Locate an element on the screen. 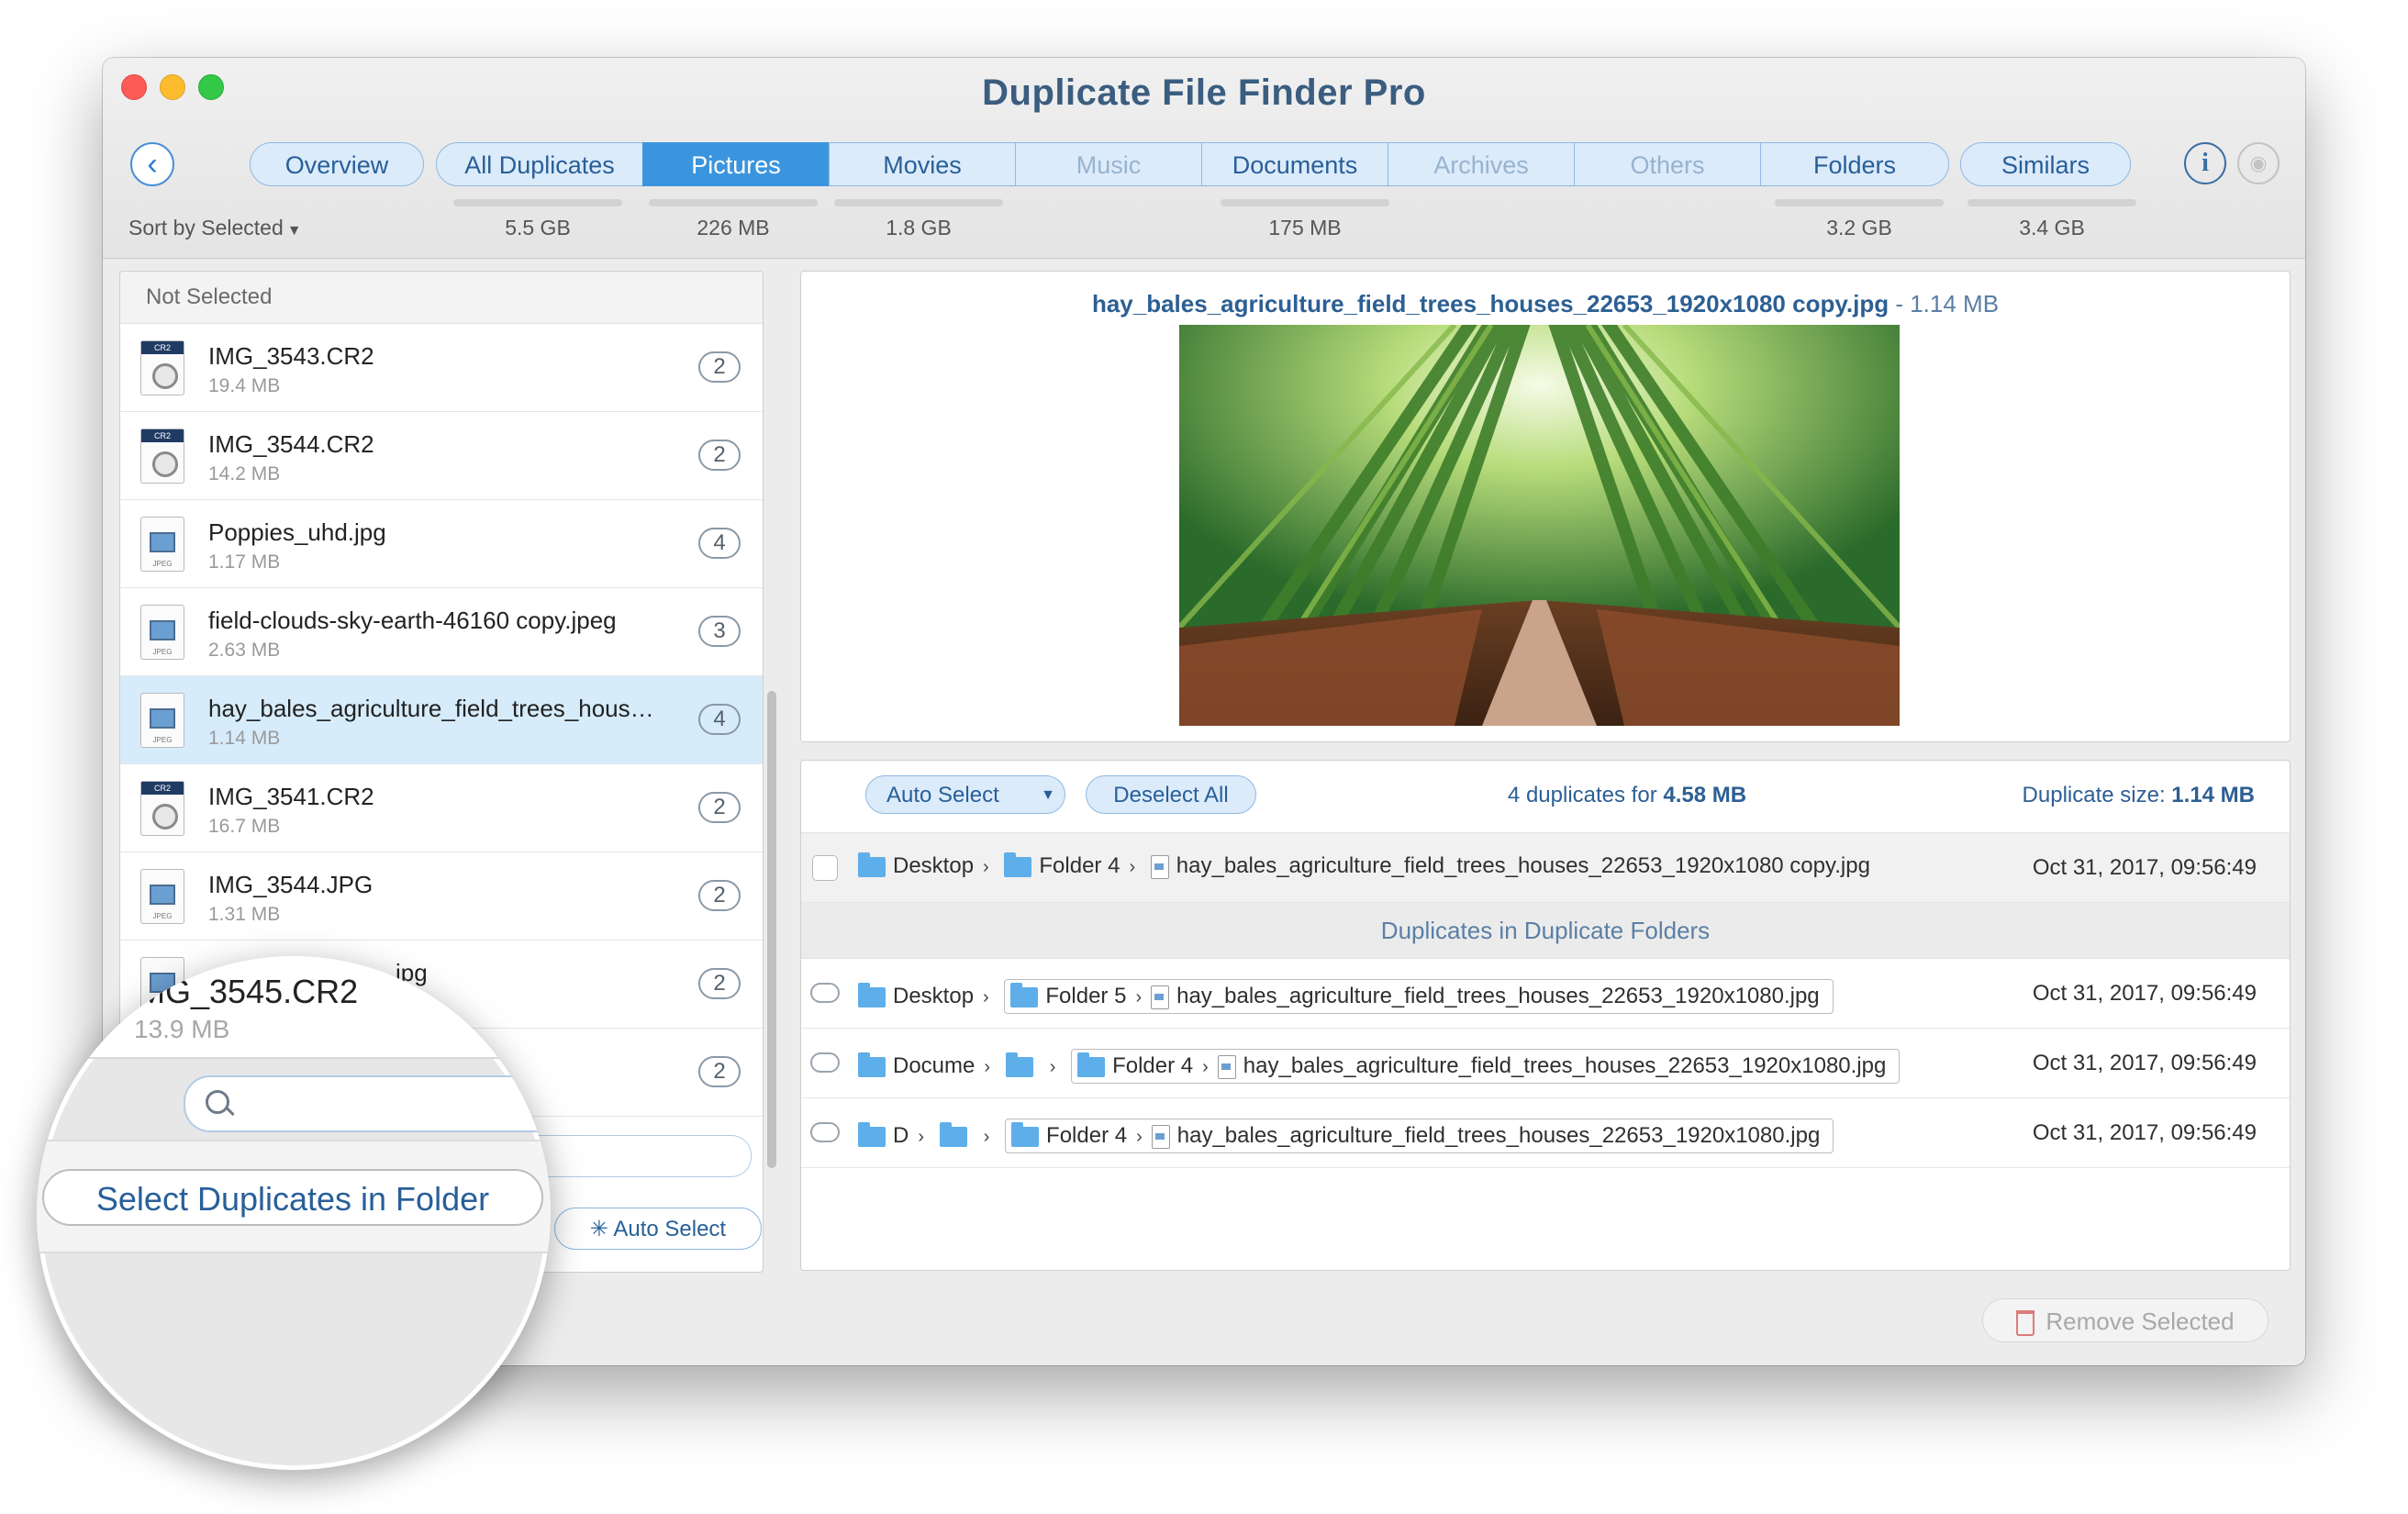 The height and width of the screenshot is (1514, 2408). file-name: IMG_3543.CR2 is located at coordinates (291, 356).